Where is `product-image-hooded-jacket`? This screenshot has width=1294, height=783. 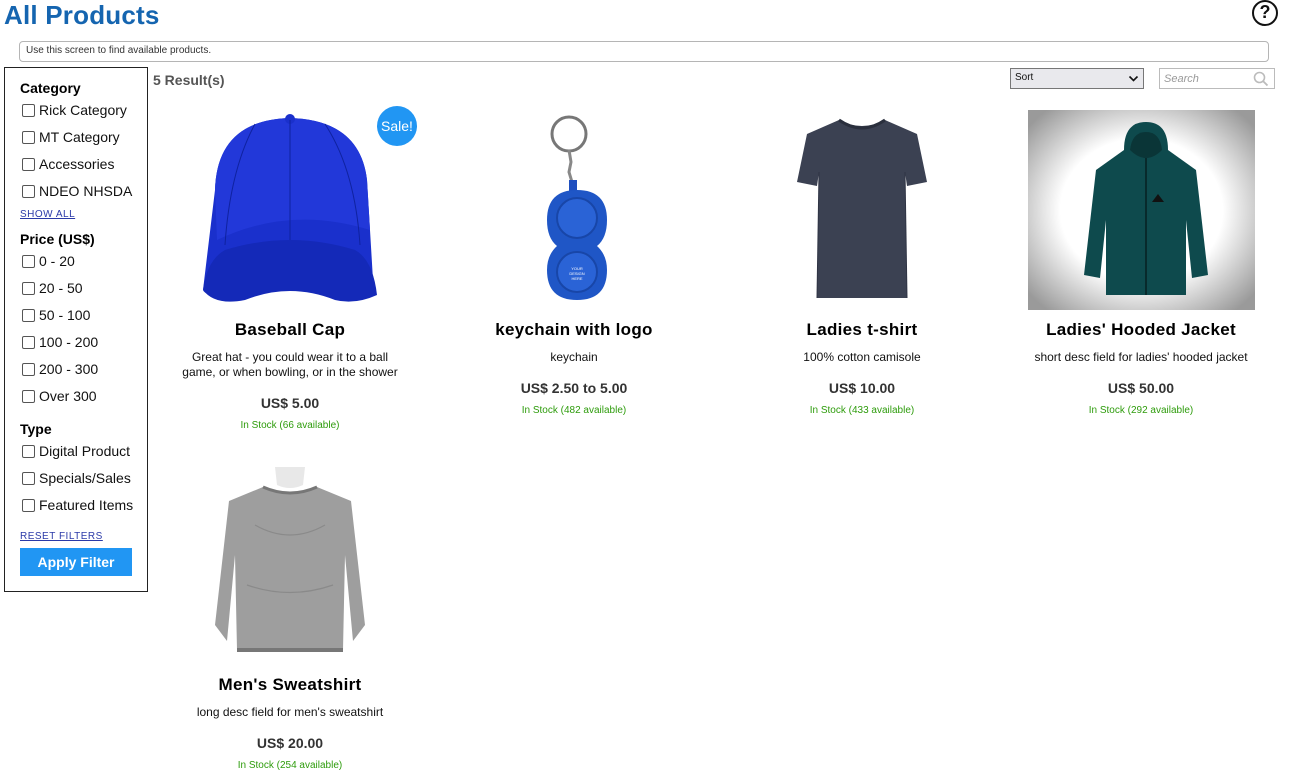
product-image-hooded-jacket is located at coordinates (1141, 210).